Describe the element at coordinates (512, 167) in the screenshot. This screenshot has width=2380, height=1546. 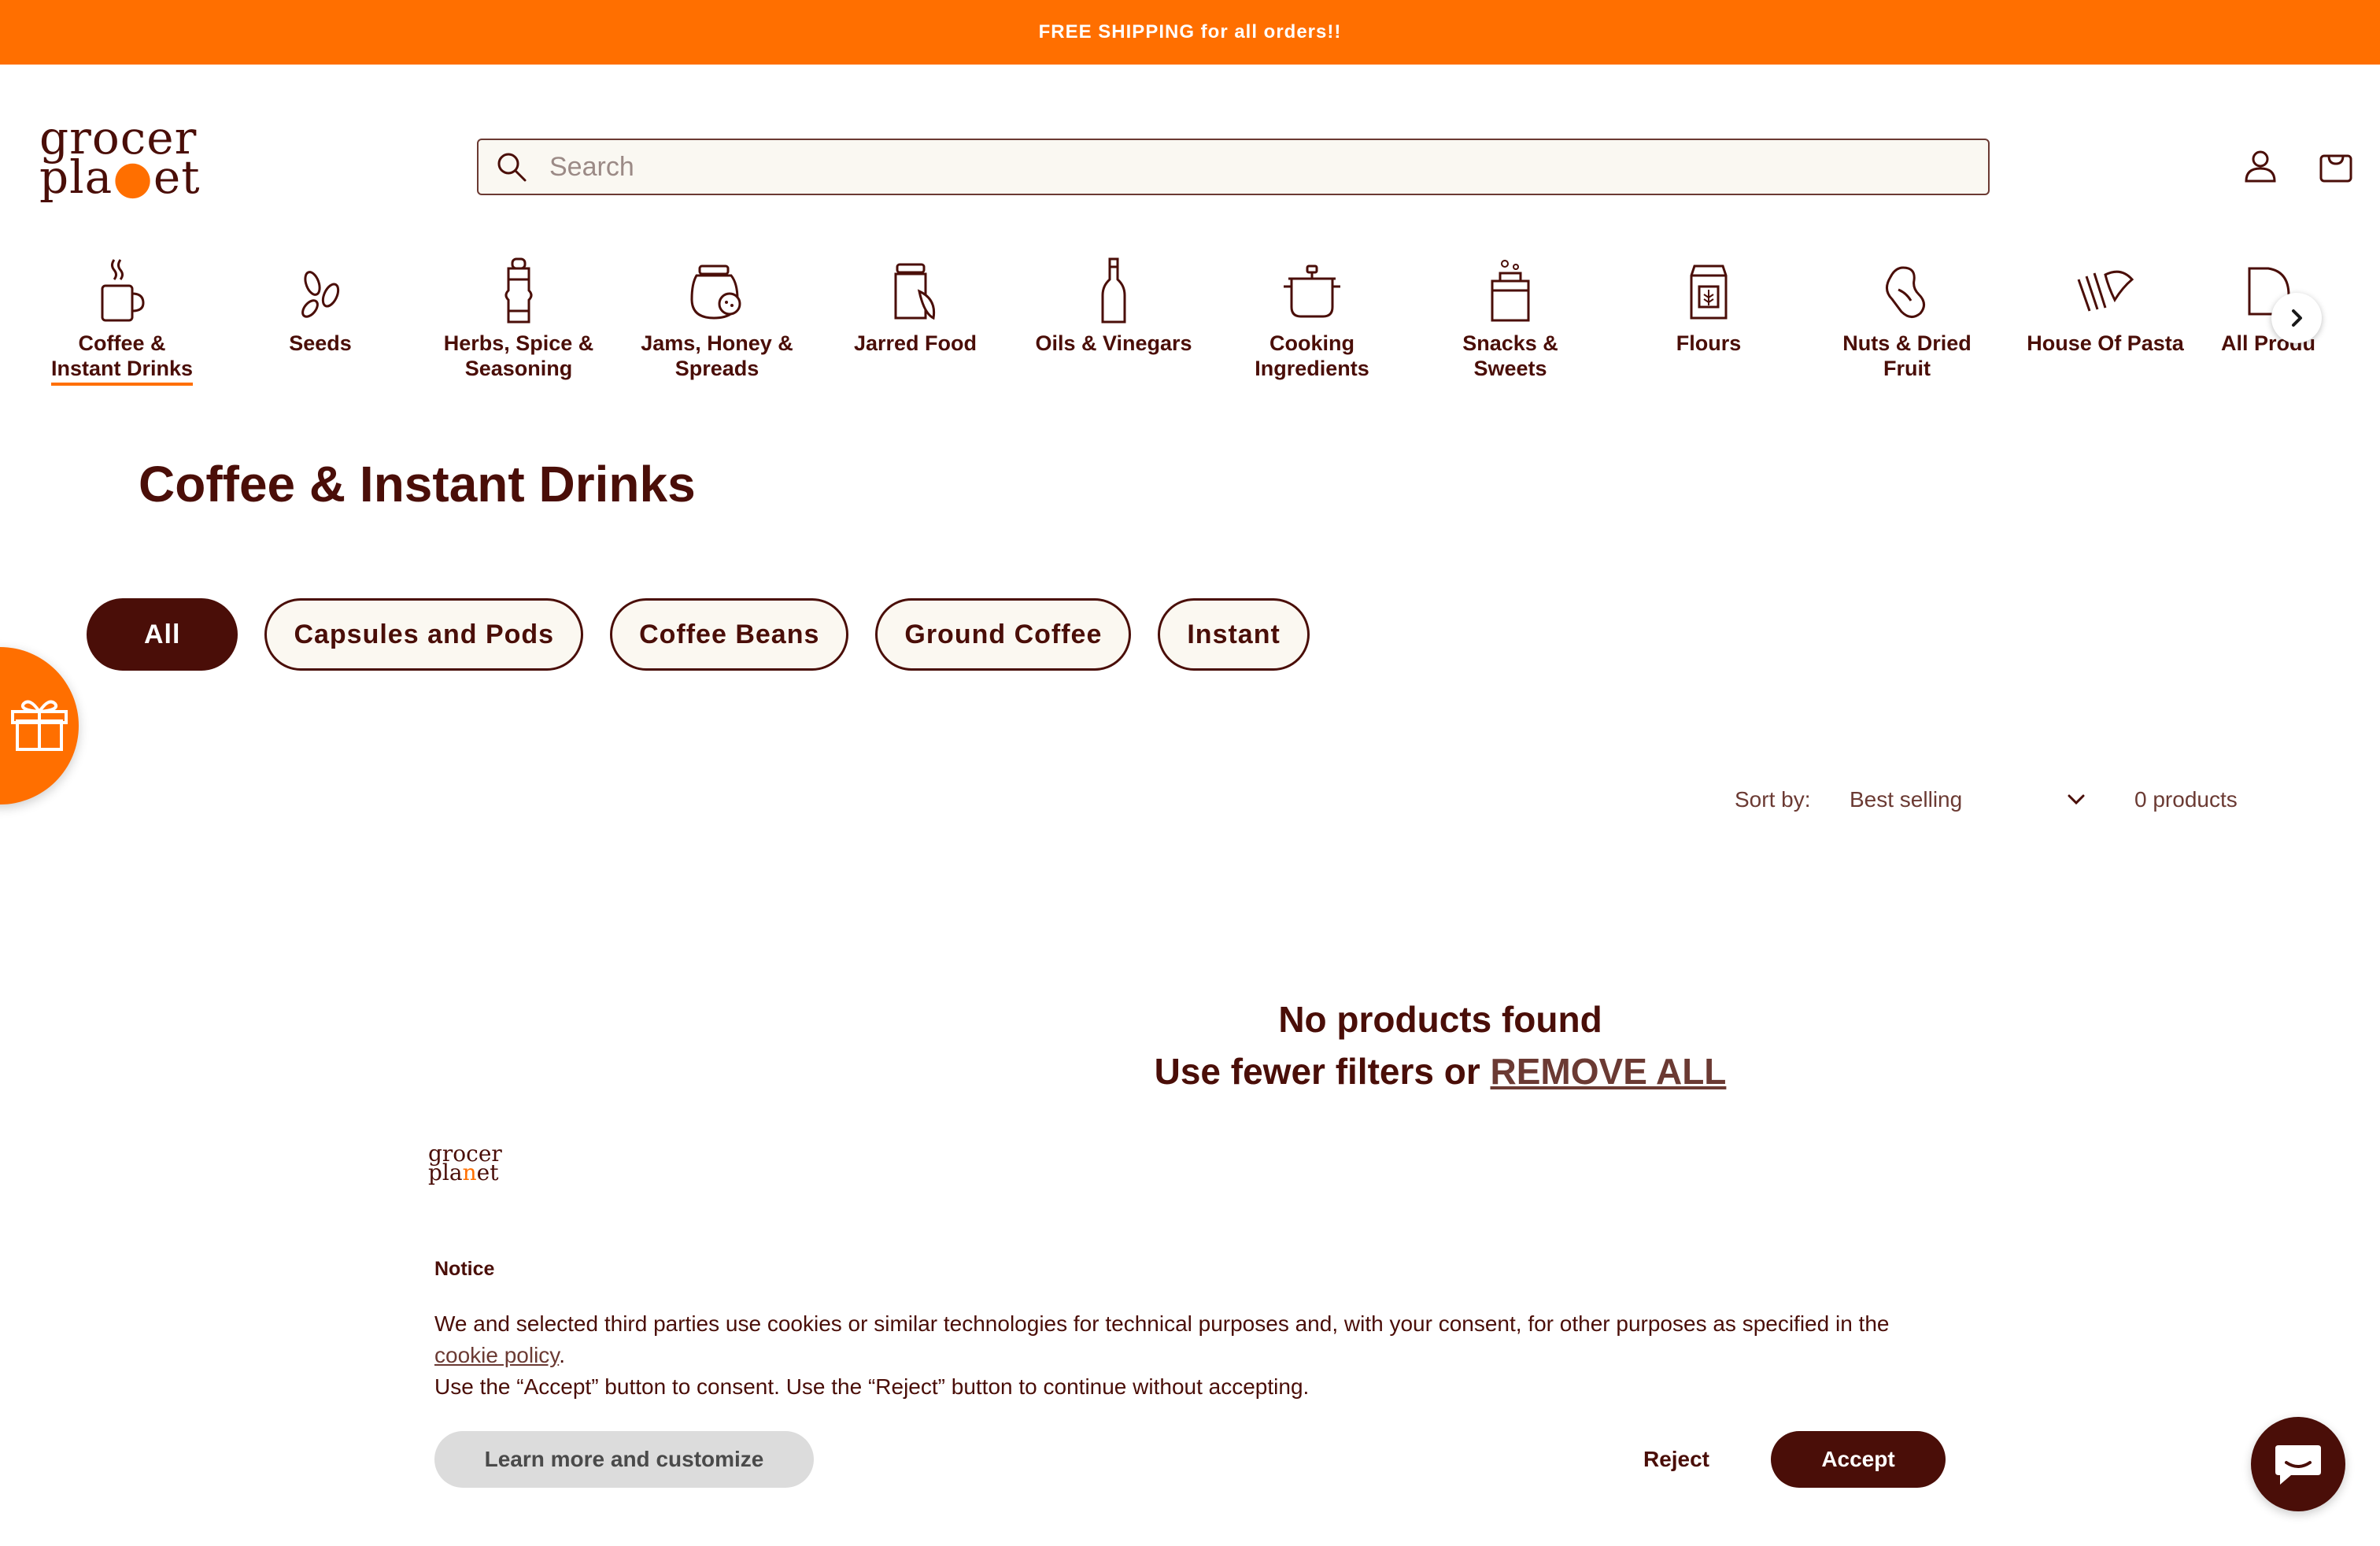
I see `search-icon` at that location.